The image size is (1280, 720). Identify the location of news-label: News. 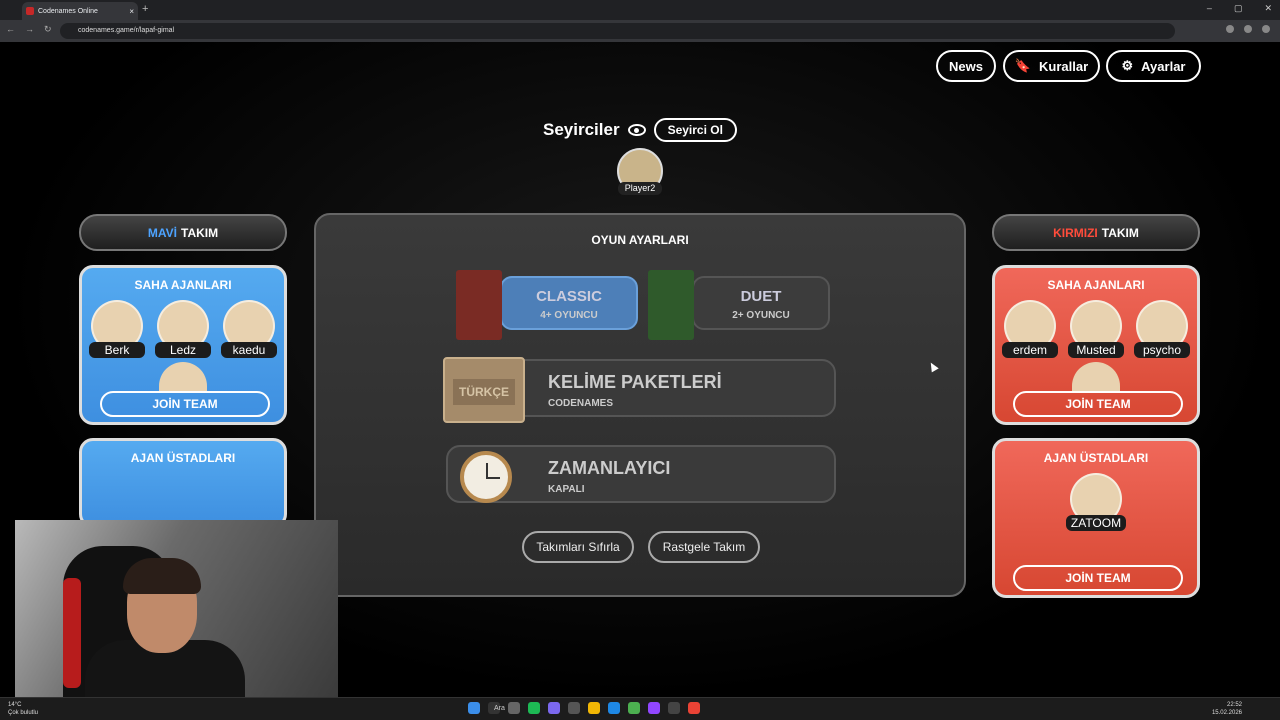
(966, 66).